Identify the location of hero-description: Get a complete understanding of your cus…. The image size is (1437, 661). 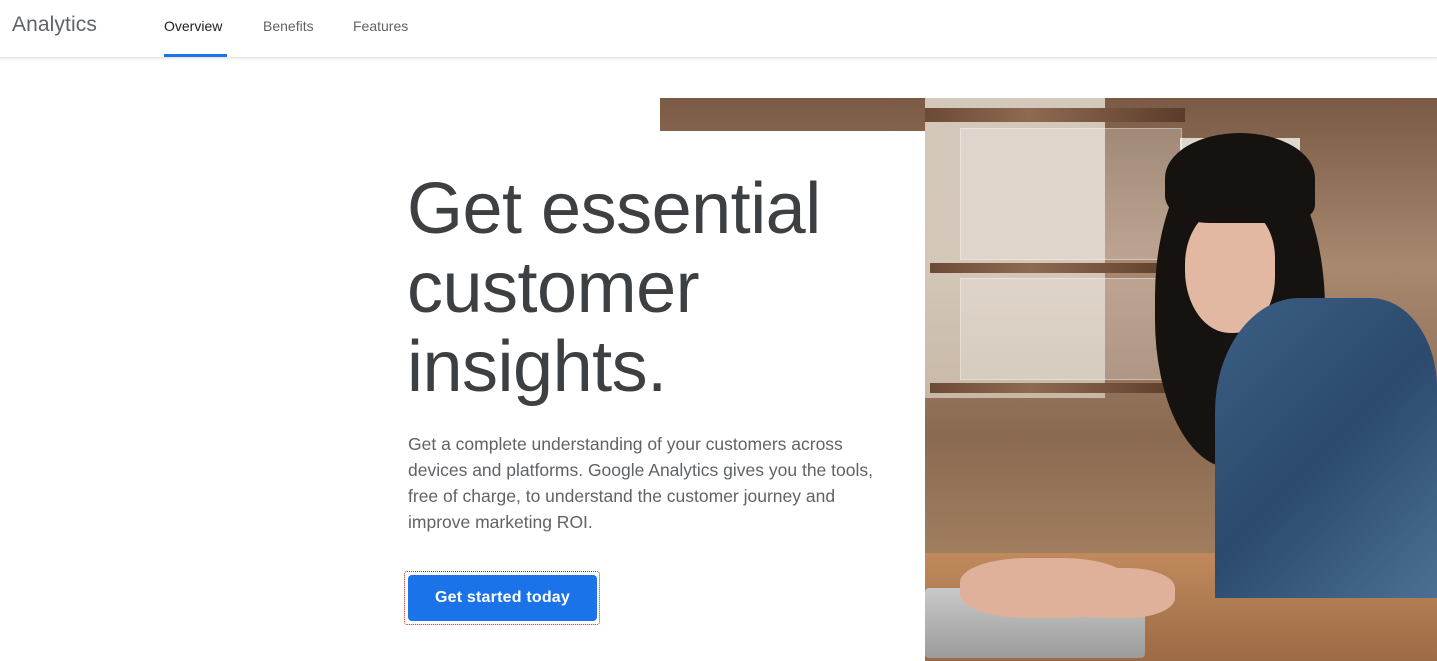
(640, 483).